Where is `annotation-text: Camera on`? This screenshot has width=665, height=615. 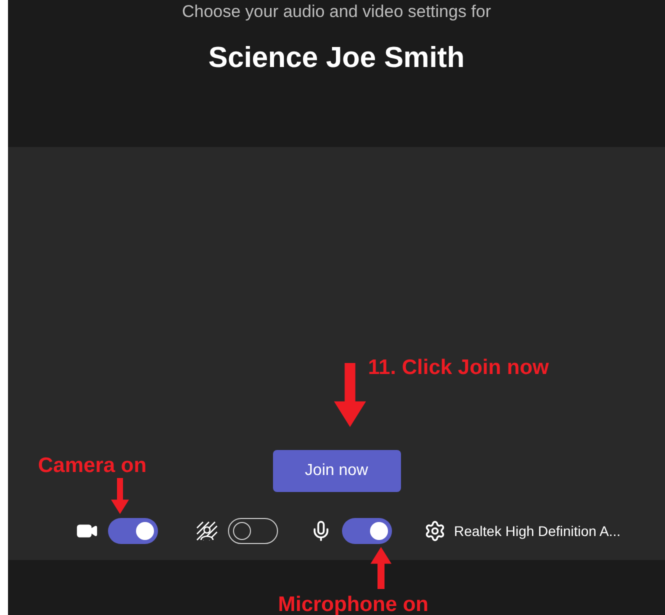
annotation-text: Camera on is located at coordinates (92, 466).